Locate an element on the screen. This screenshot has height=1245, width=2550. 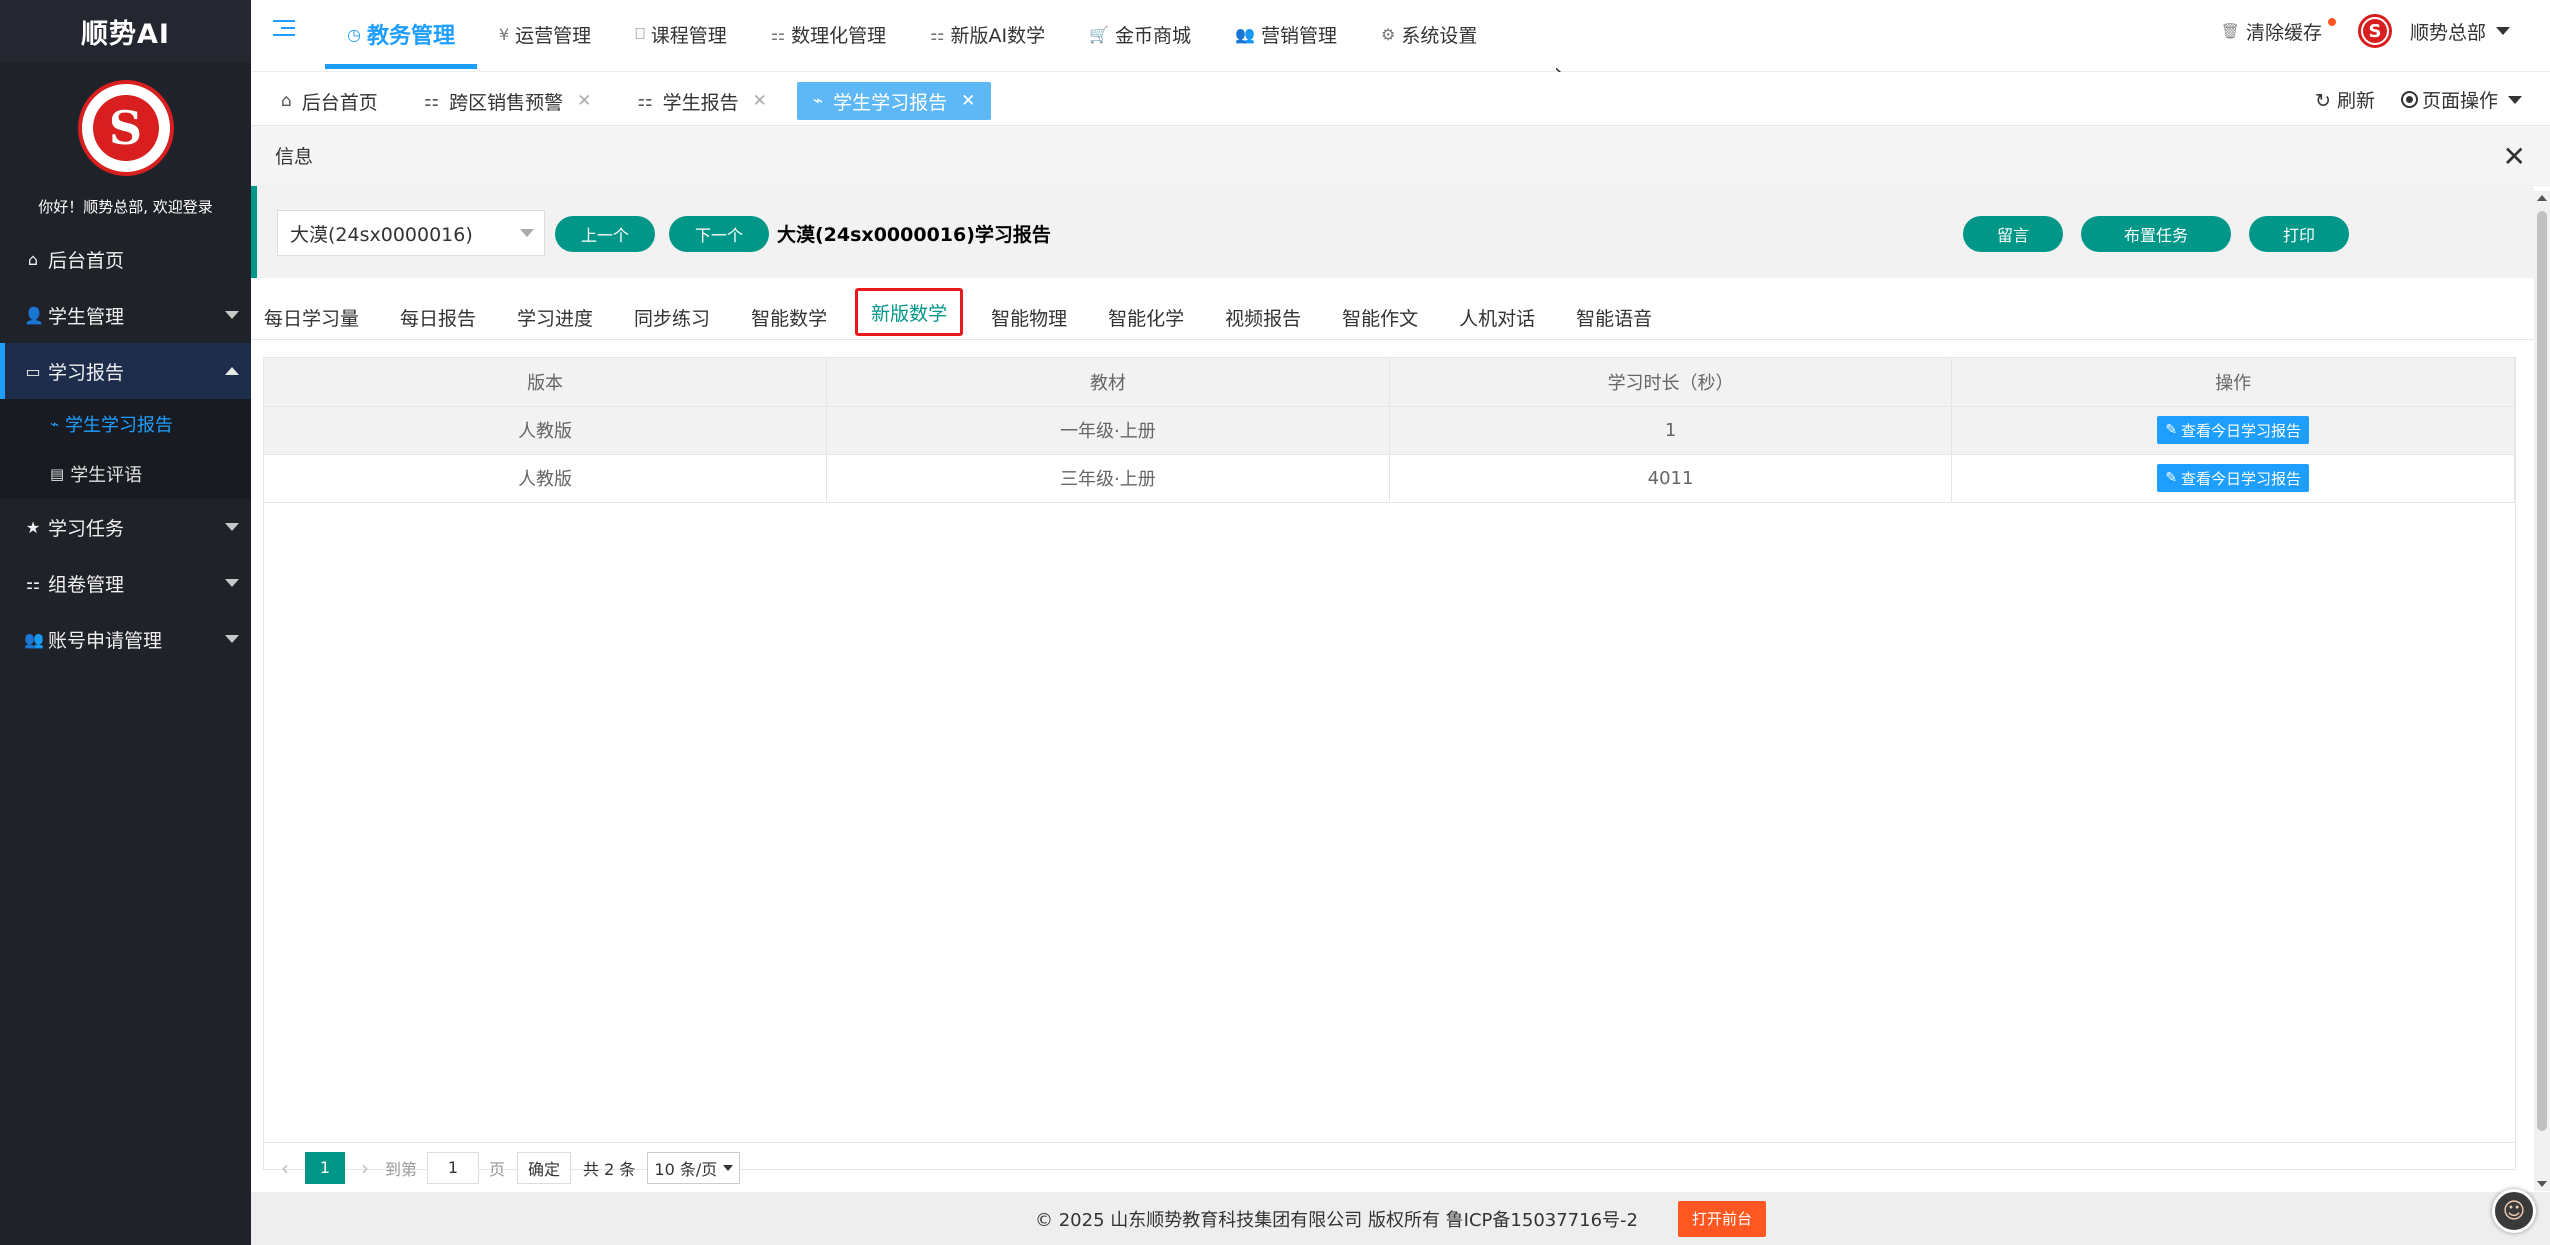
scrollbar-thumb is located at coordinates (2542, 671).